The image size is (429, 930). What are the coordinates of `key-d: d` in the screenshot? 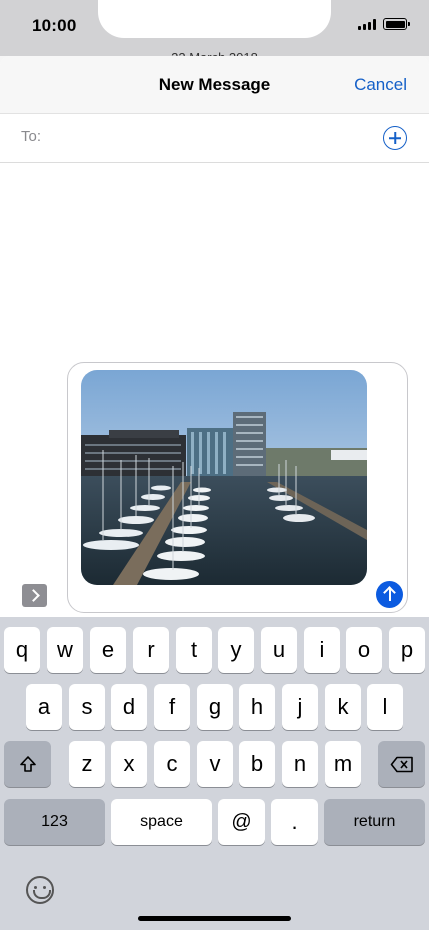 It's located at (129, 707).